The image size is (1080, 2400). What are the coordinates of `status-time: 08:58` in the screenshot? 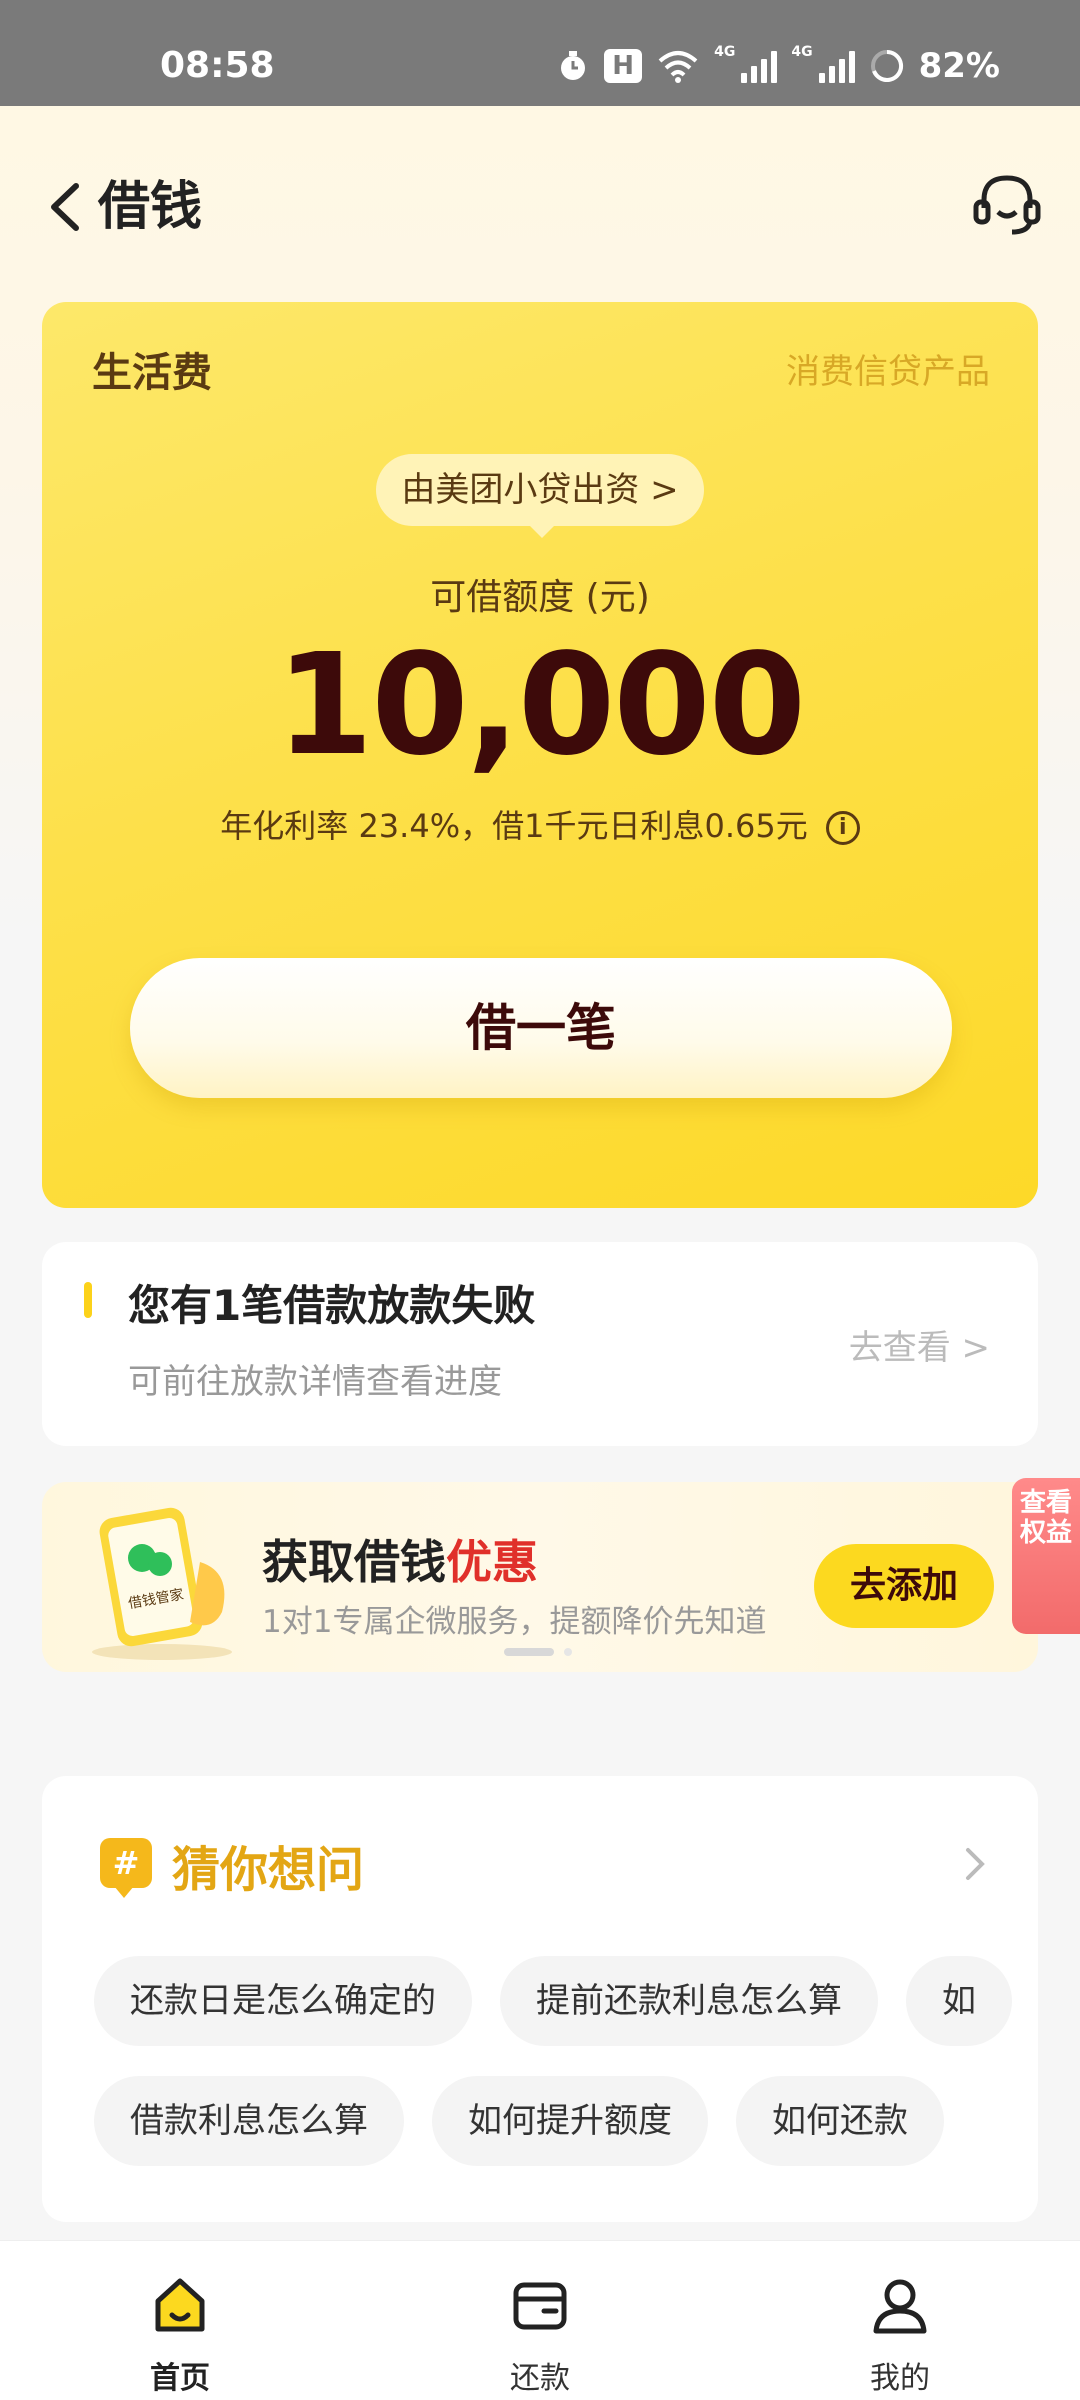 It's located at (217, 65).